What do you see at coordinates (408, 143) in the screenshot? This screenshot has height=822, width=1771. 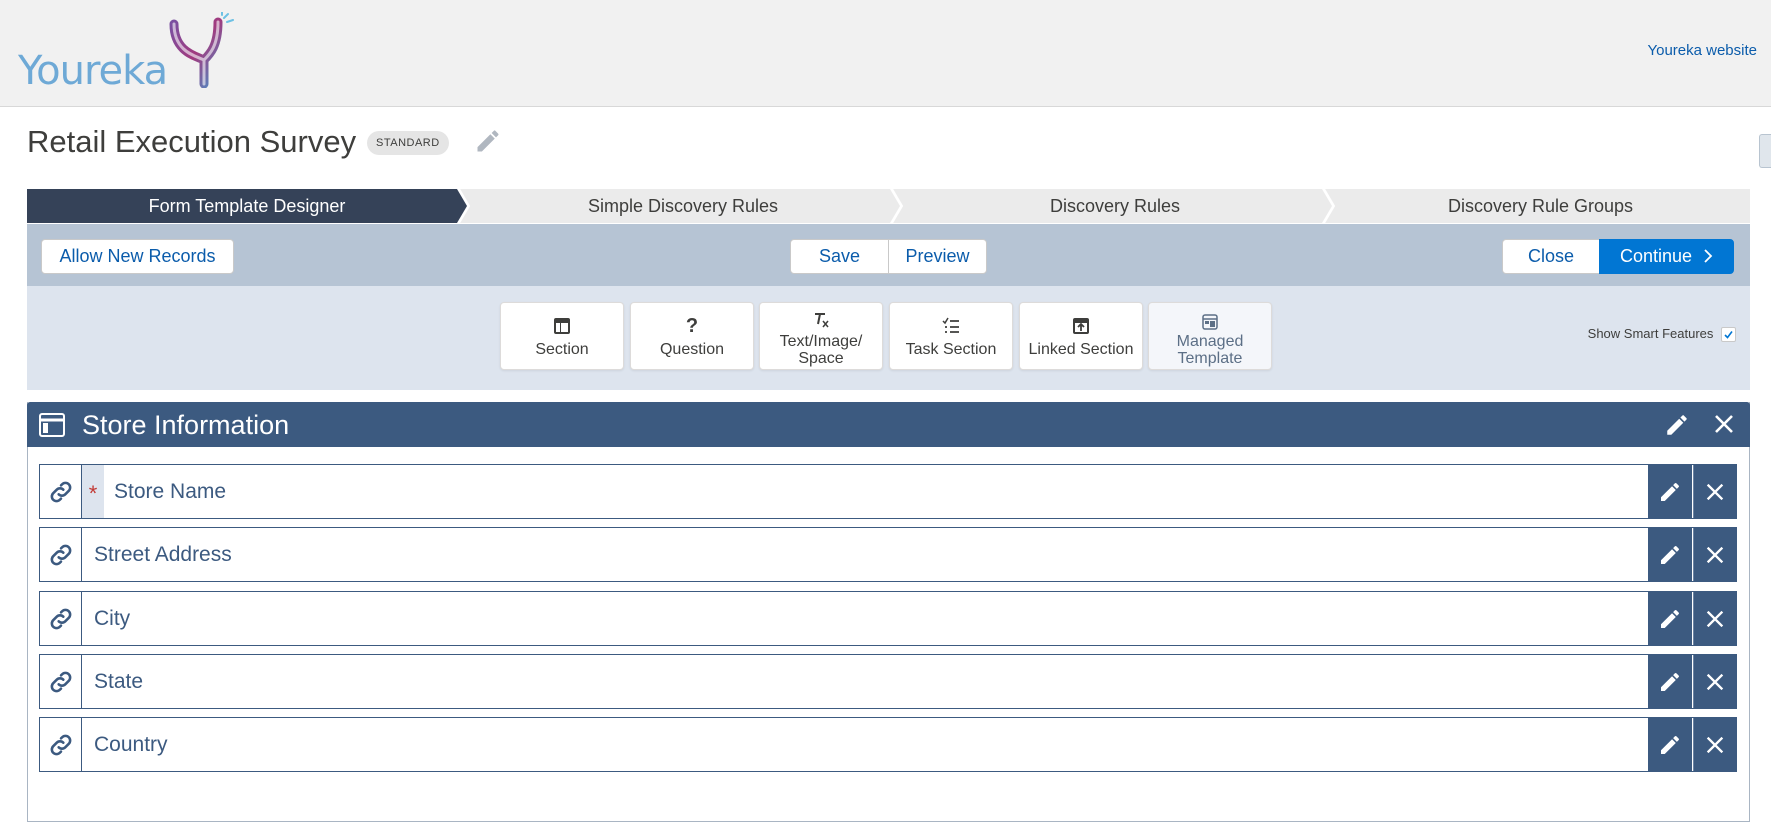 I see `template-type-badge: STANDARD` at bounding box center [408, 143].